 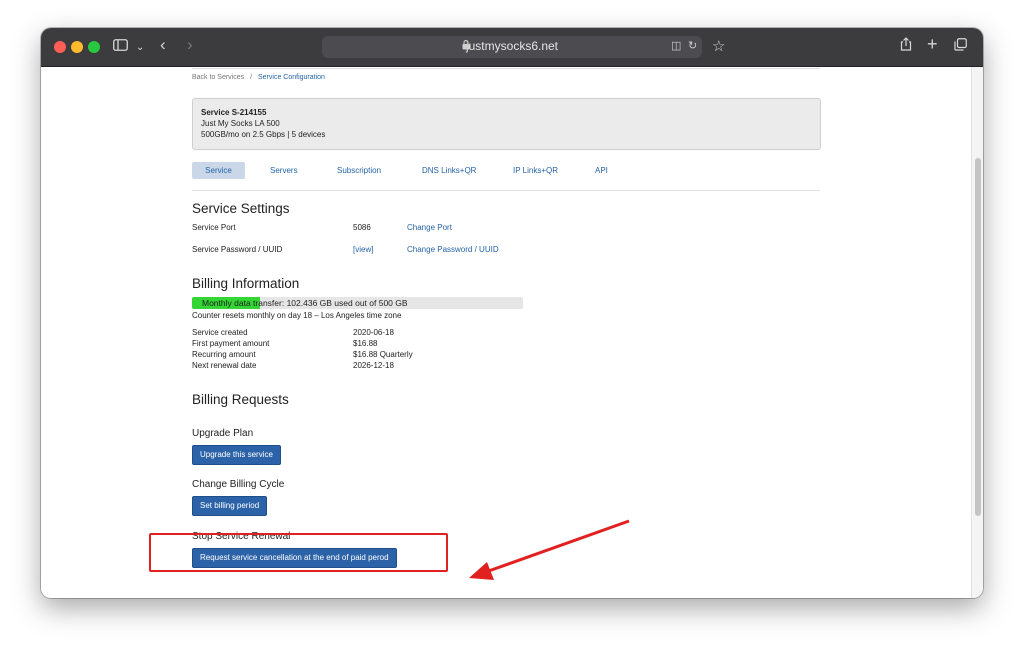 What do you see at coordinates (77, 47) in the screenshot?
I see `minimize-window-button` at bounding box center [77, 47].